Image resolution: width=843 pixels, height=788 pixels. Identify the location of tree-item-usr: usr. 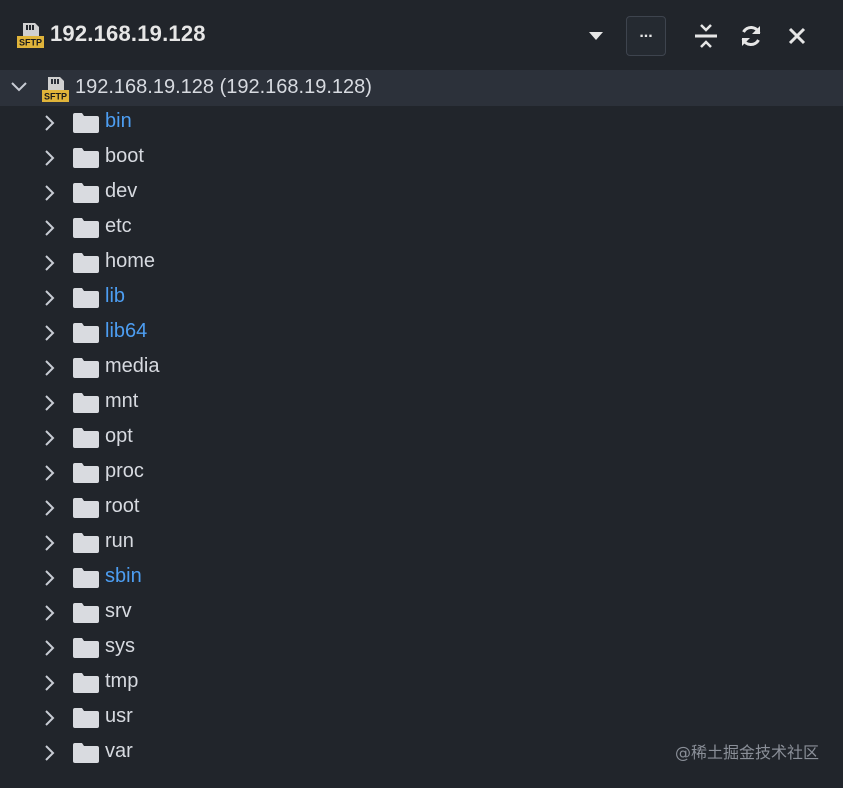
(421, 717).